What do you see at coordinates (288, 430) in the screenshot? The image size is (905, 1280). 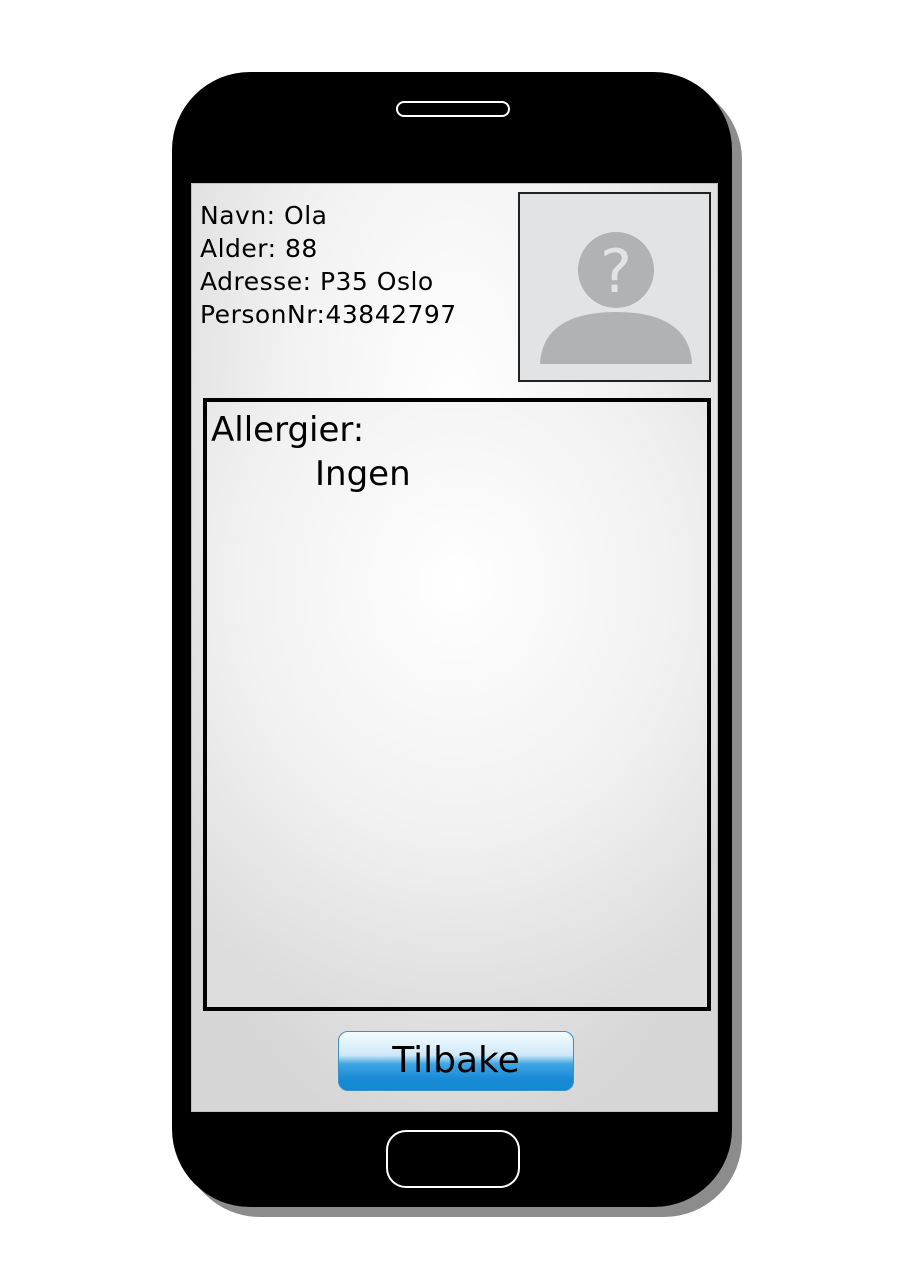 I see `allergy-title: Allergier:` at bounding box center [288, 430].